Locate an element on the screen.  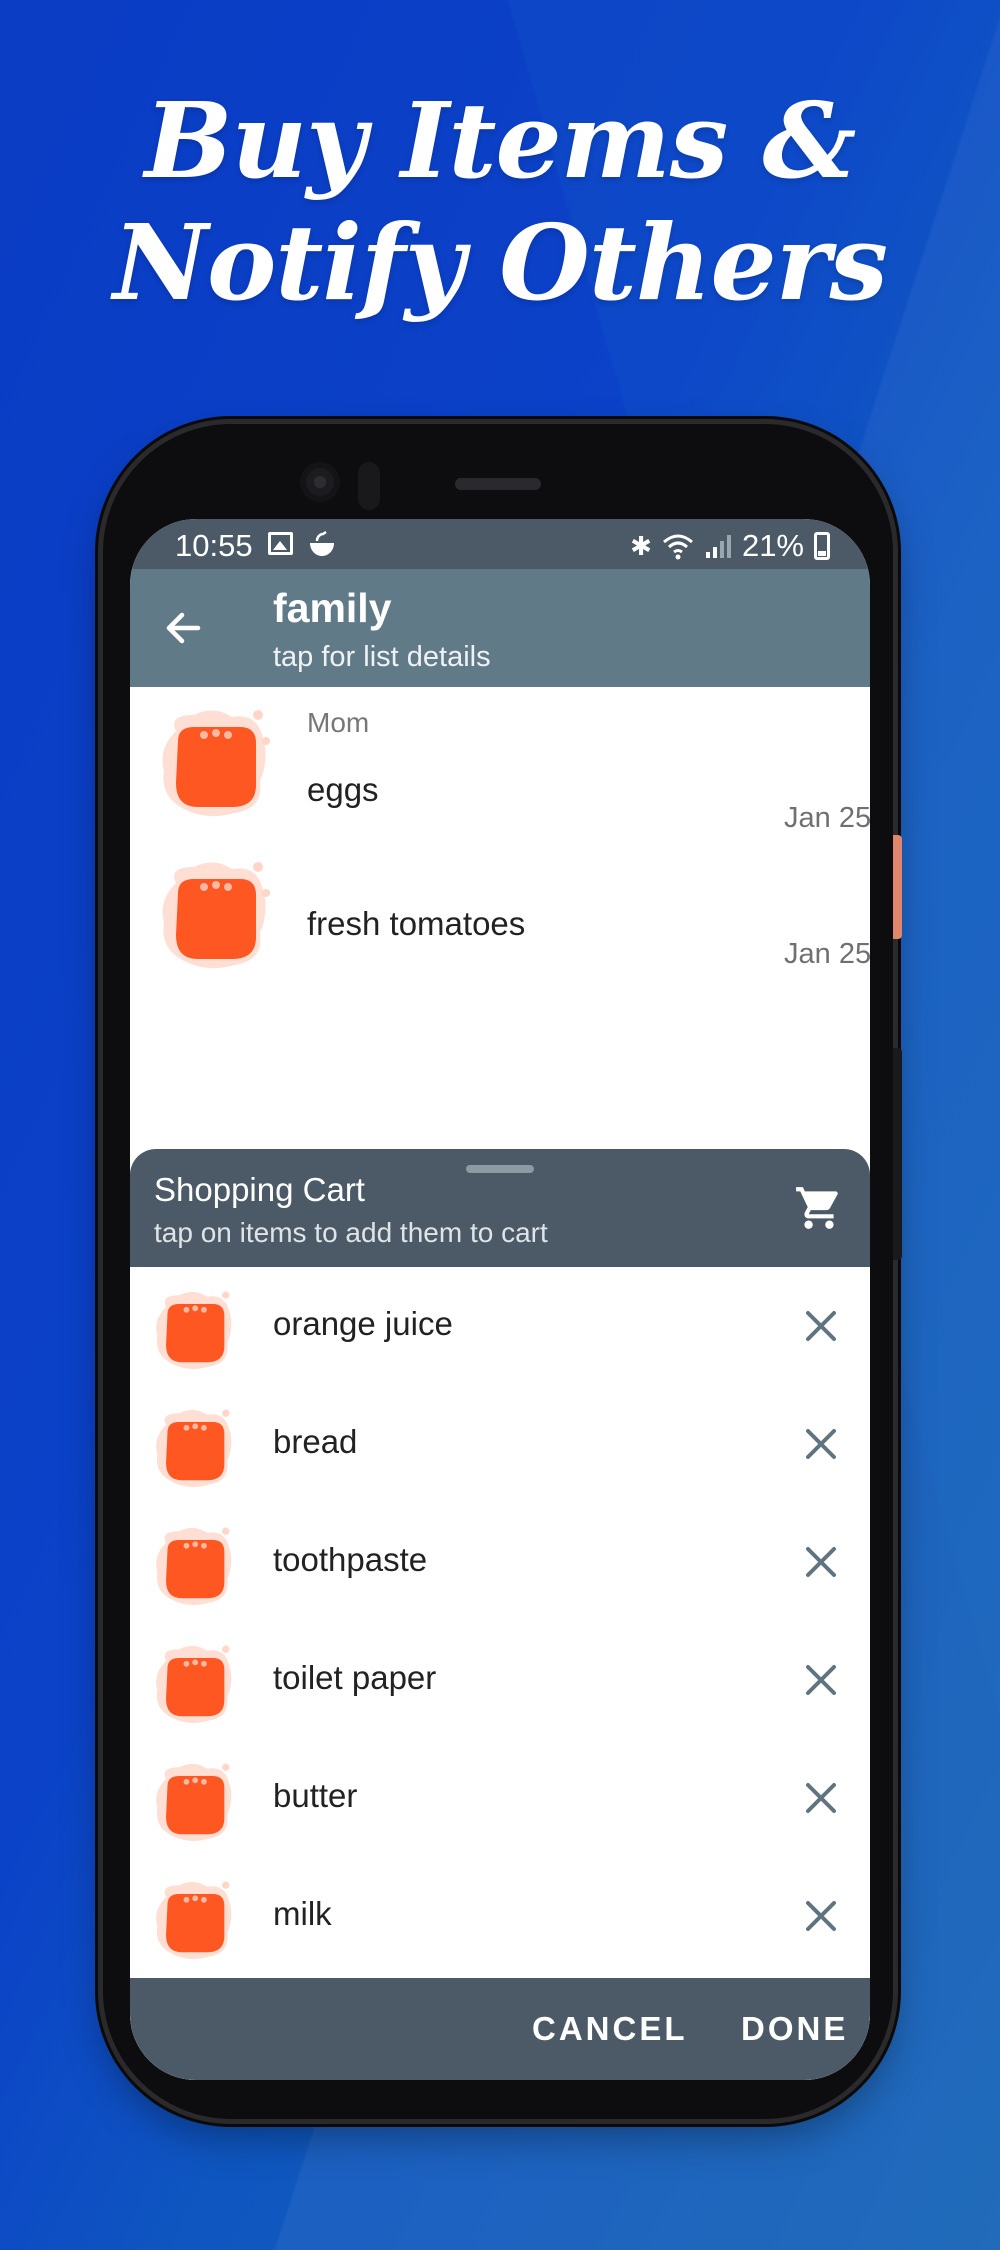
cart-item: toothpaste is located at coordinates (500, 1562).